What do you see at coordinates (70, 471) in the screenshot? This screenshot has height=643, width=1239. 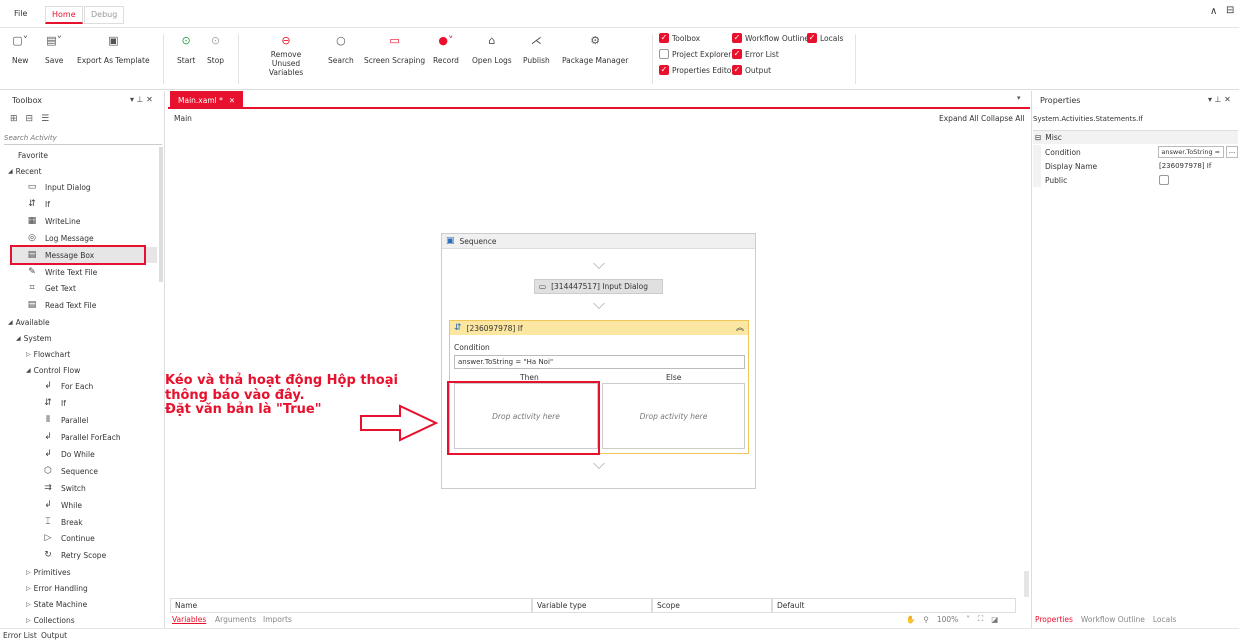 I see `control-item: ⬡ Sequence` at bounding box center [70, 471].